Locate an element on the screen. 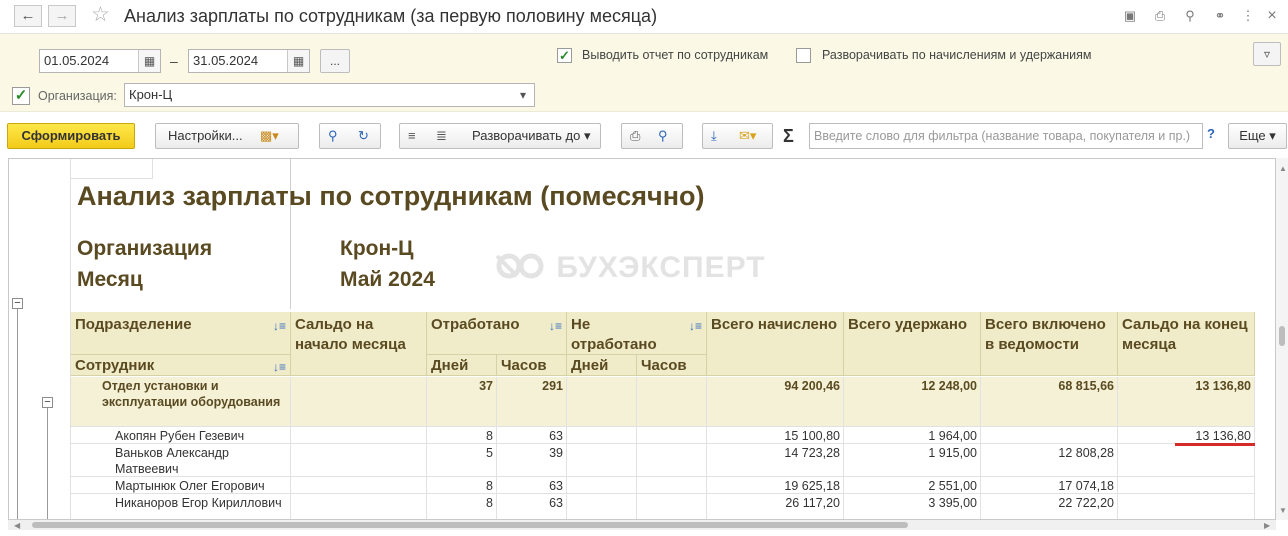 This screenshot has height=536, width=1288. withheld-cell: 1 964,00 is located at coordinates (912, 435).